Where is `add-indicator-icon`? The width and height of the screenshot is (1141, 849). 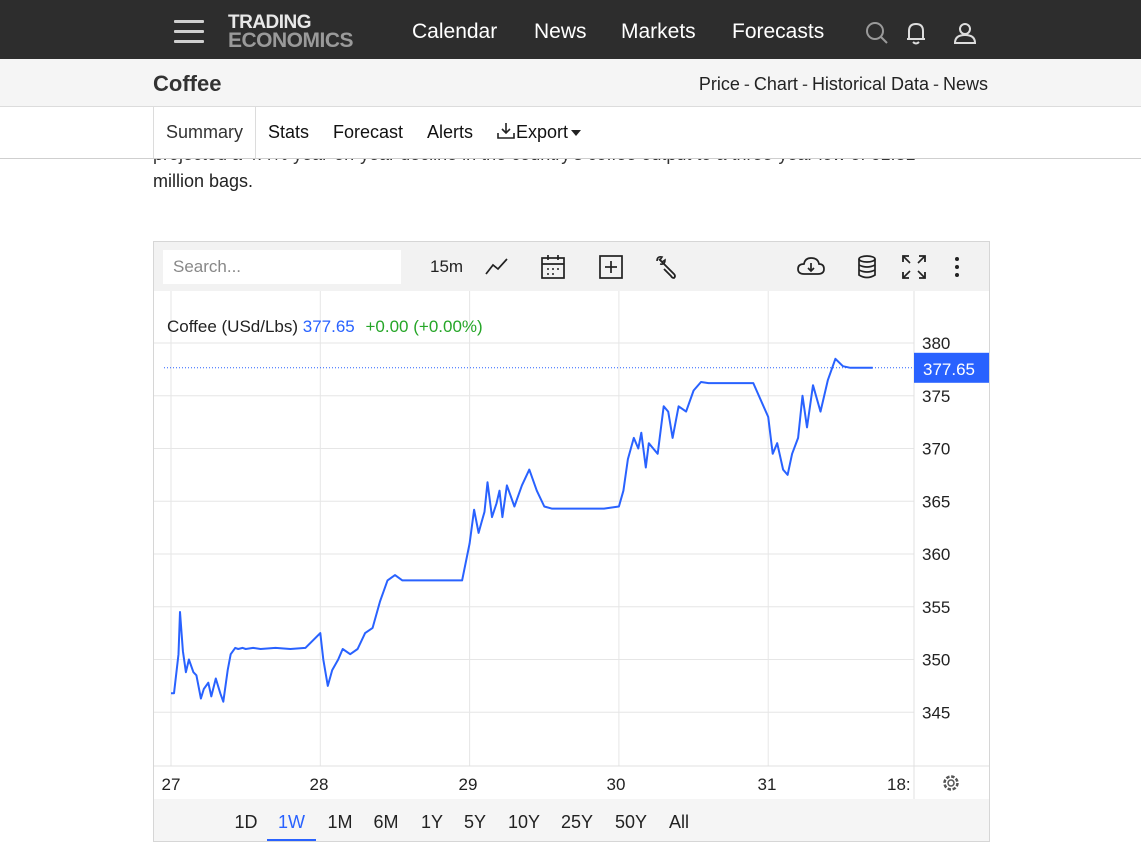
add-indicator-icon is located at coordinates (611, 267).